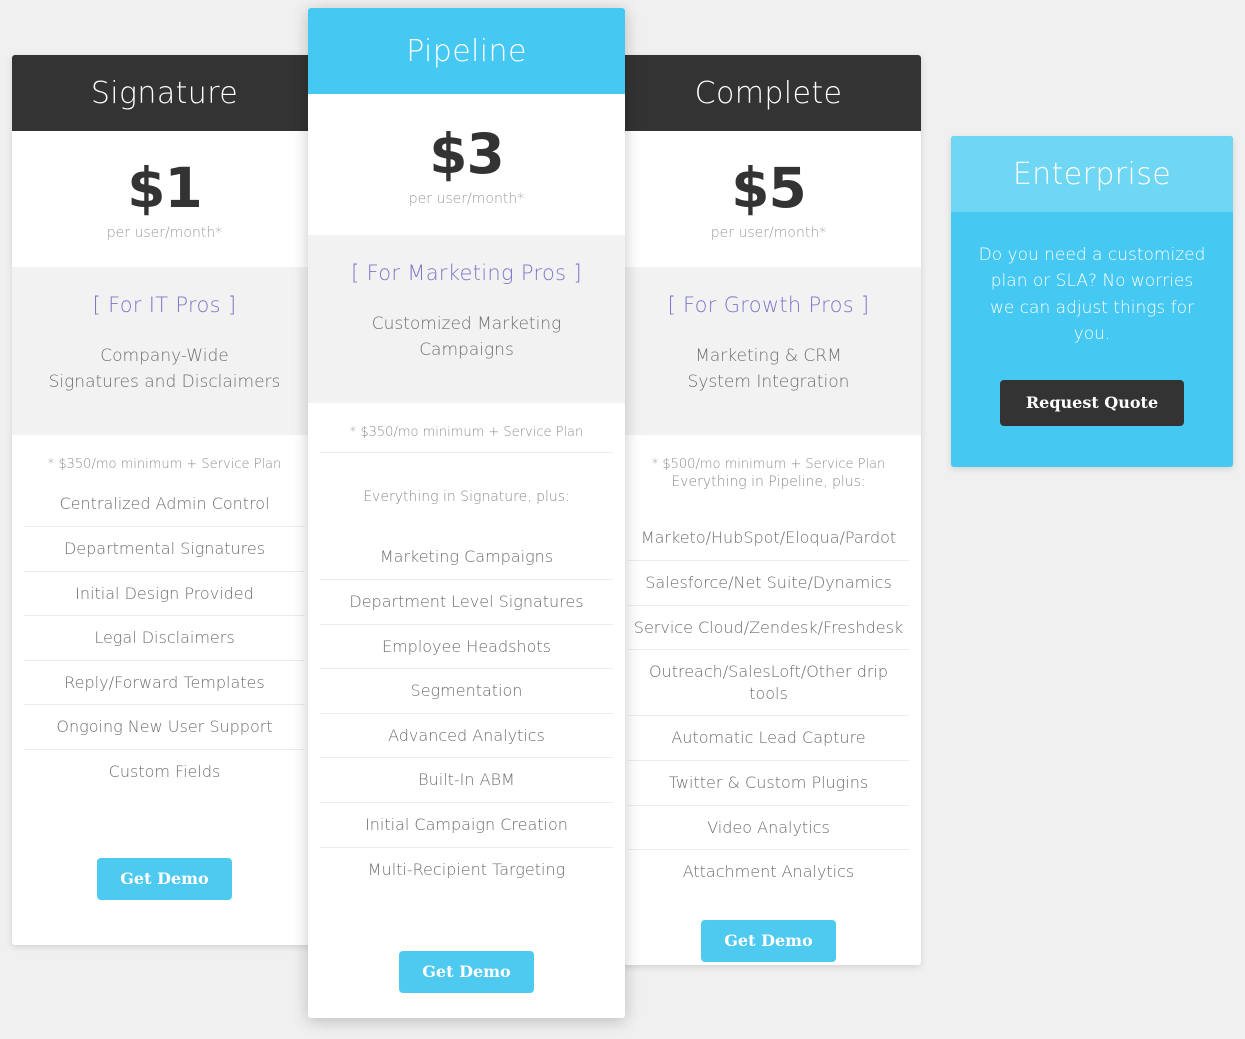 Image resolution: width=1245 pixels, height=1039 pixels. Describe the element at coordinates (466, 736) in the screenshot. I see `feature-item: Advanced Analytics` at that location.